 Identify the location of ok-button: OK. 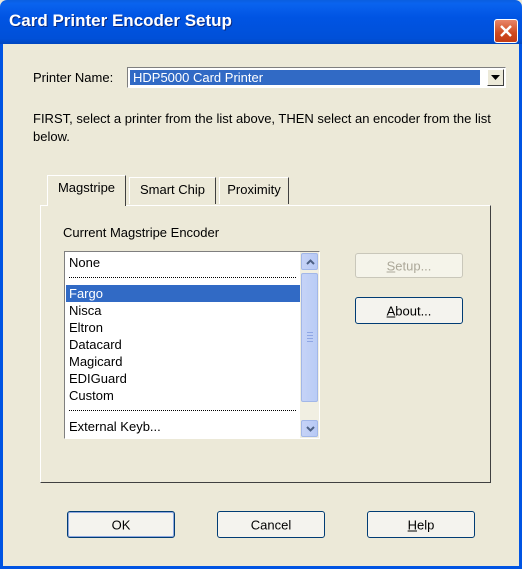
(121, 524).